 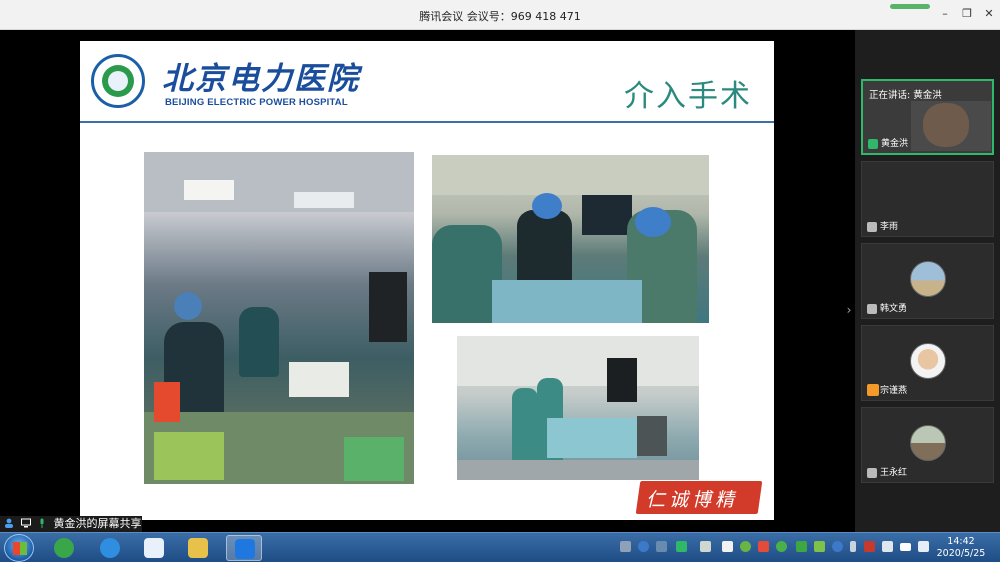 I want to click on network-status-indicator, so click(x=910, y=6).